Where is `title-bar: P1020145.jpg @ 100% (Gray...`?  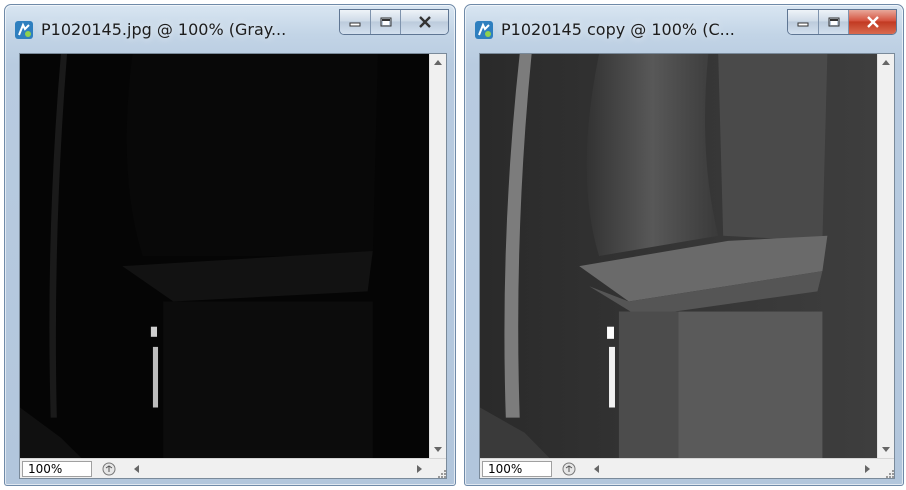 title-bar: P1020145.jpg @ 100% (Gray... is located at coordinates (230, 26).